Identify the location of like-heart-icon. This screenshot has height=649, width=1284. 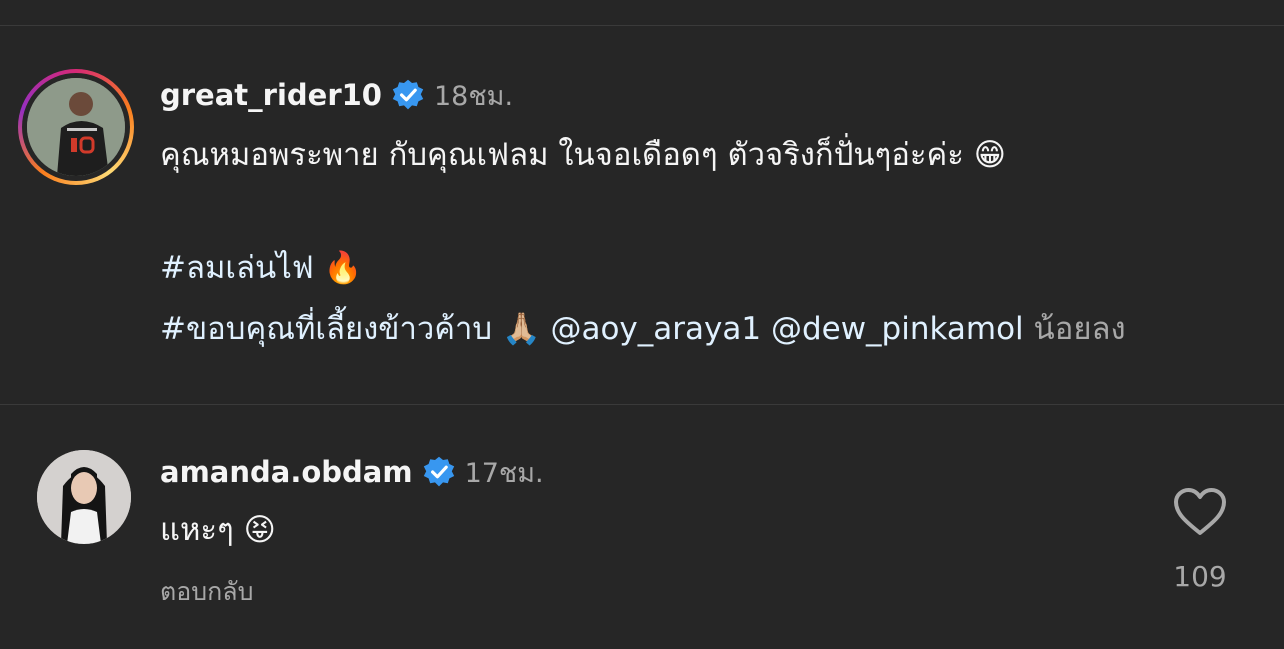
(1200, 512).